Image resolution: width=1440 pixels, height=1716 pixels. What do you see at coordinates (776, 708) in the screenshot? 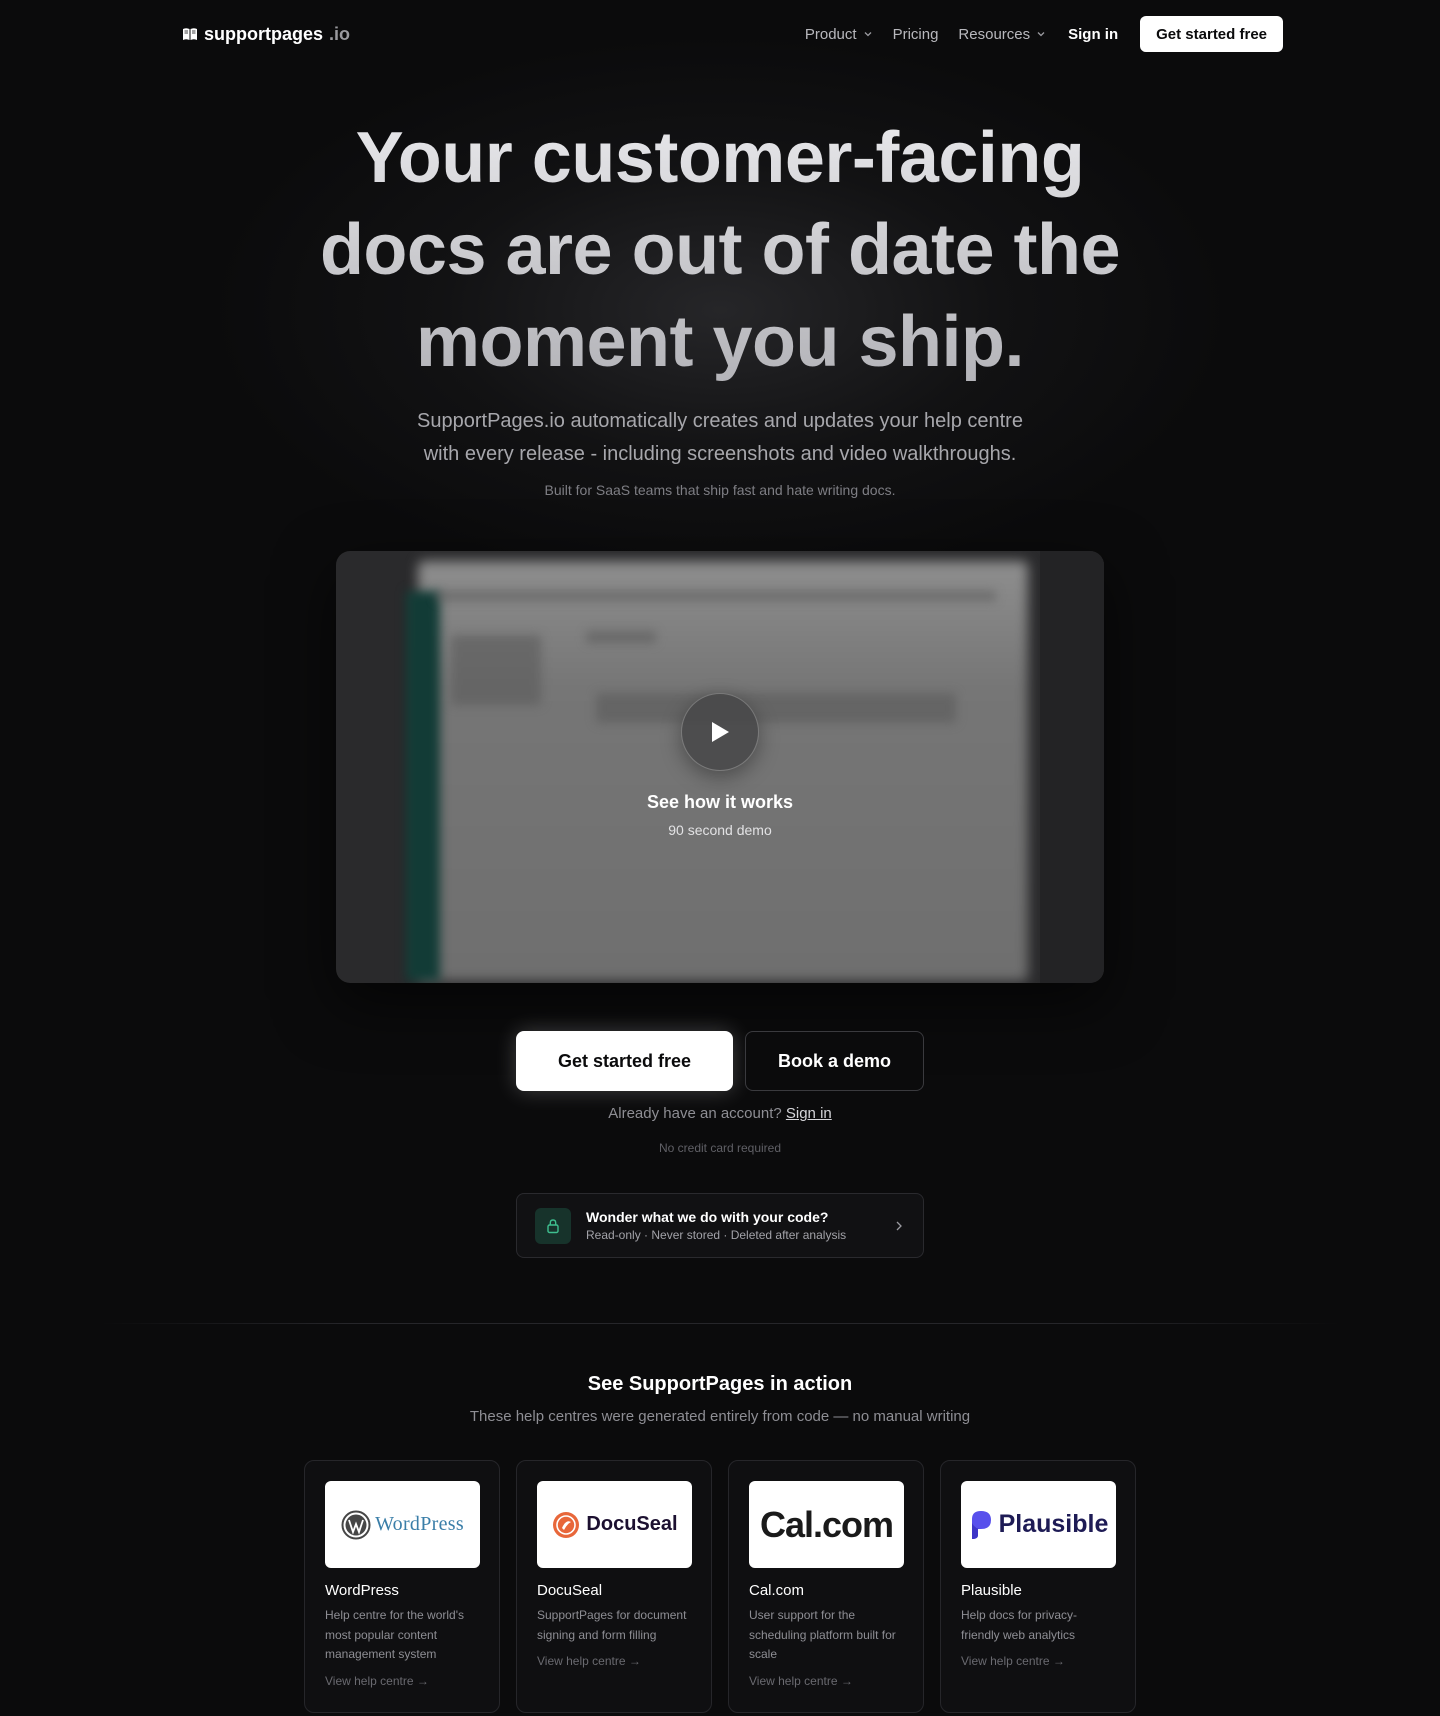
I see `video-blur-table` at bounding box center [776, 708].